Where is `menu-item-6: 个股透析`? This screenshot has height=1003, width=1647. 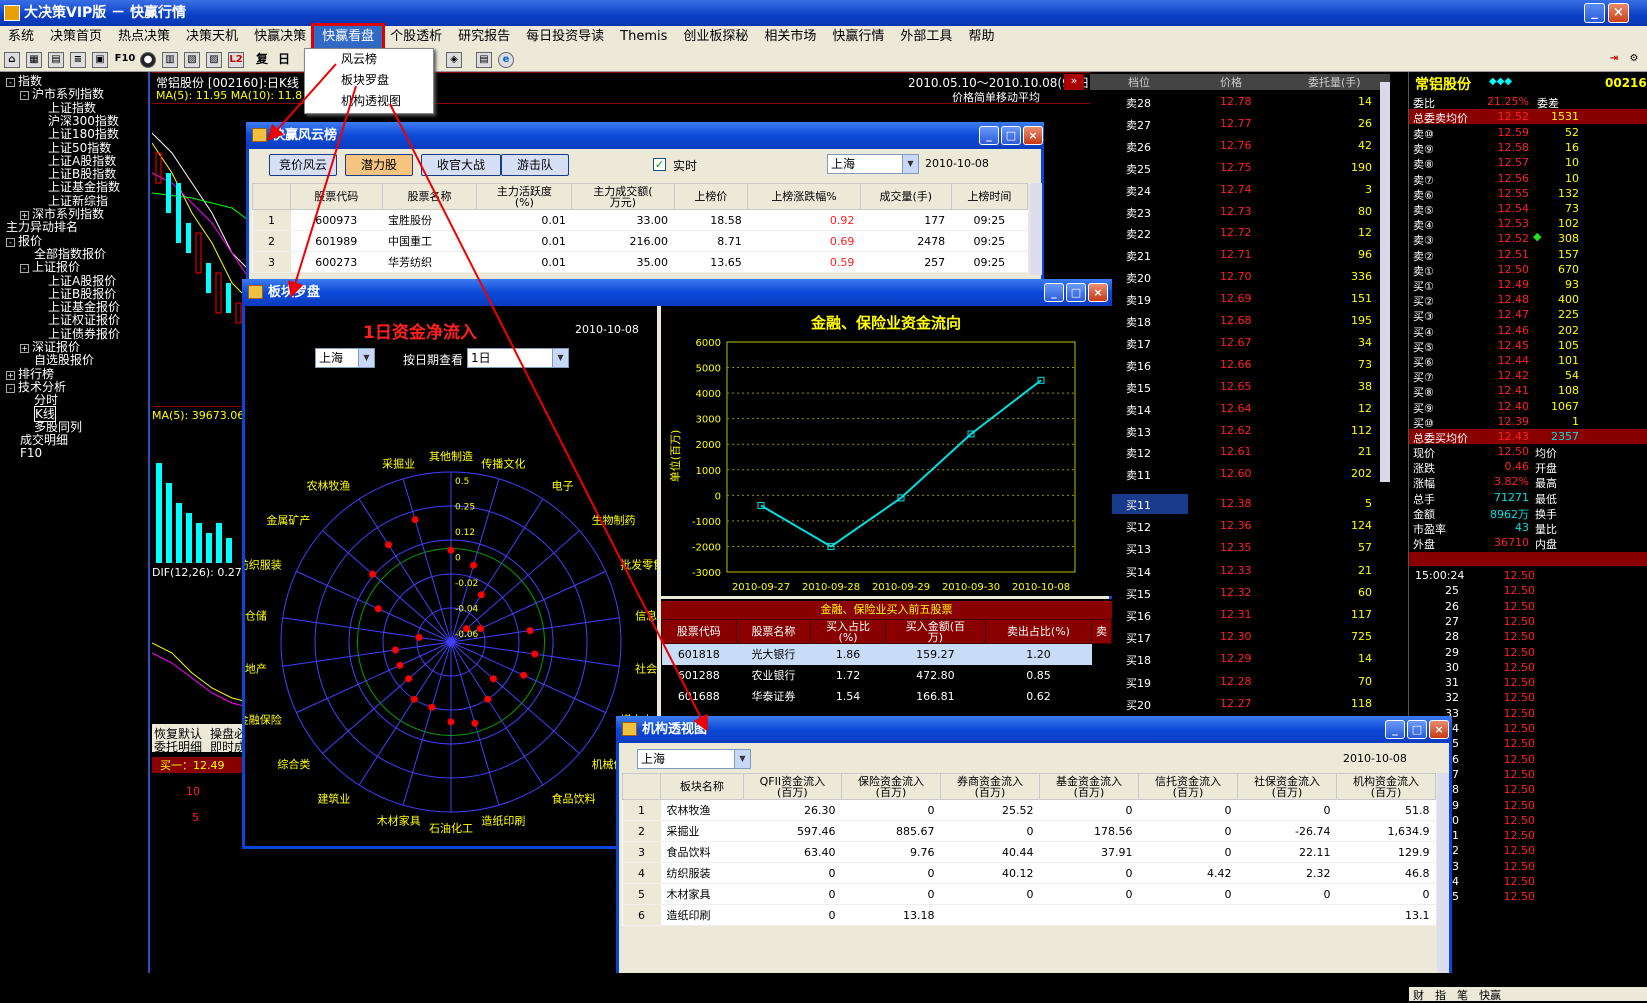 menu-item-6: 个股透析 is located at coordinates (416, 37).